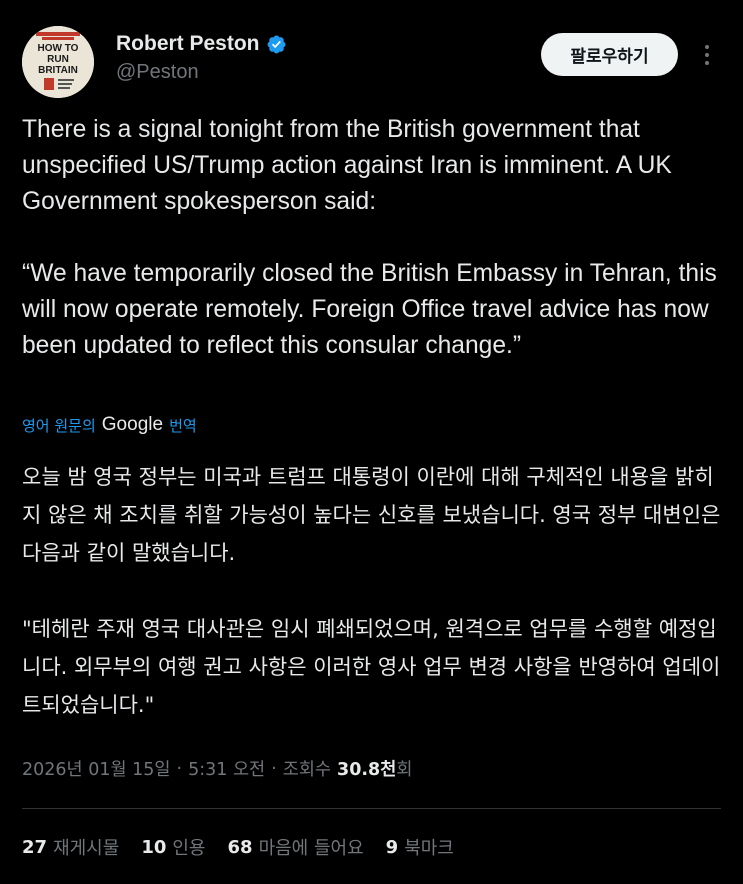  What do you see at coordinates (429, 848) in the screenshot?
I see `bookmarks-label: 북마크` at bounding box center [429, 848].